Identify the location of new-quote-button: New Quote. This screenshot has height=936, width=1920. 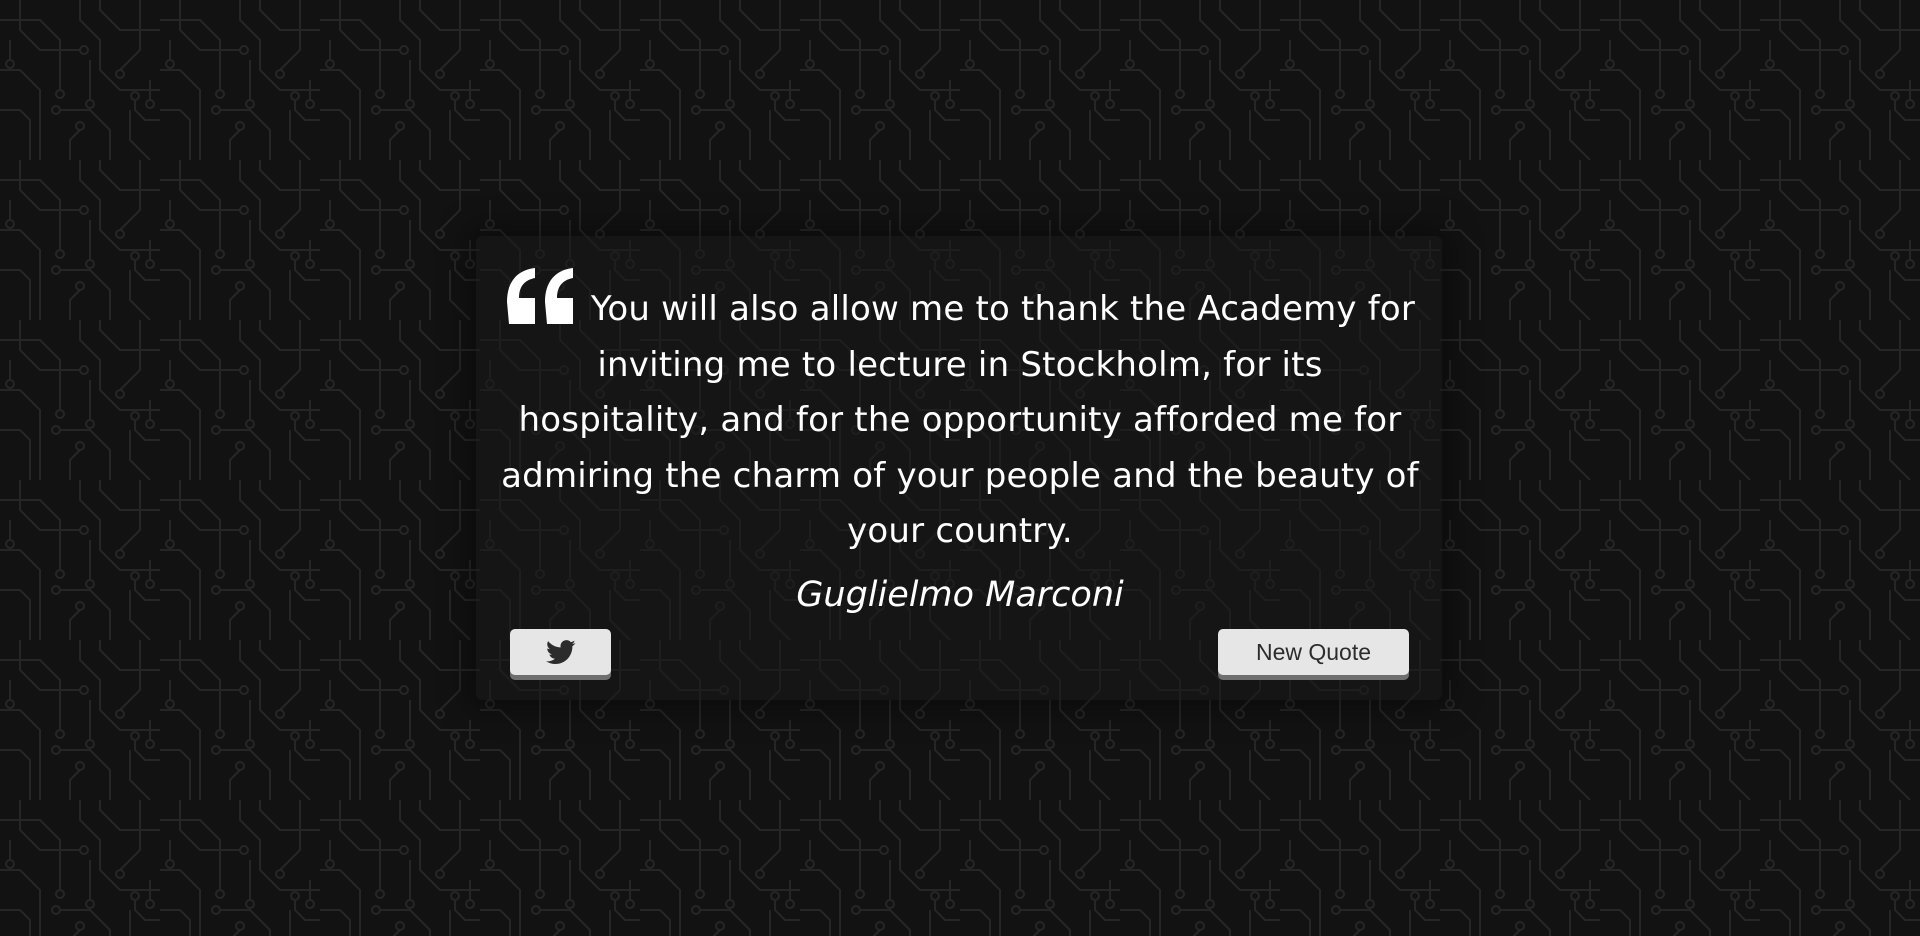
(1313, 652).